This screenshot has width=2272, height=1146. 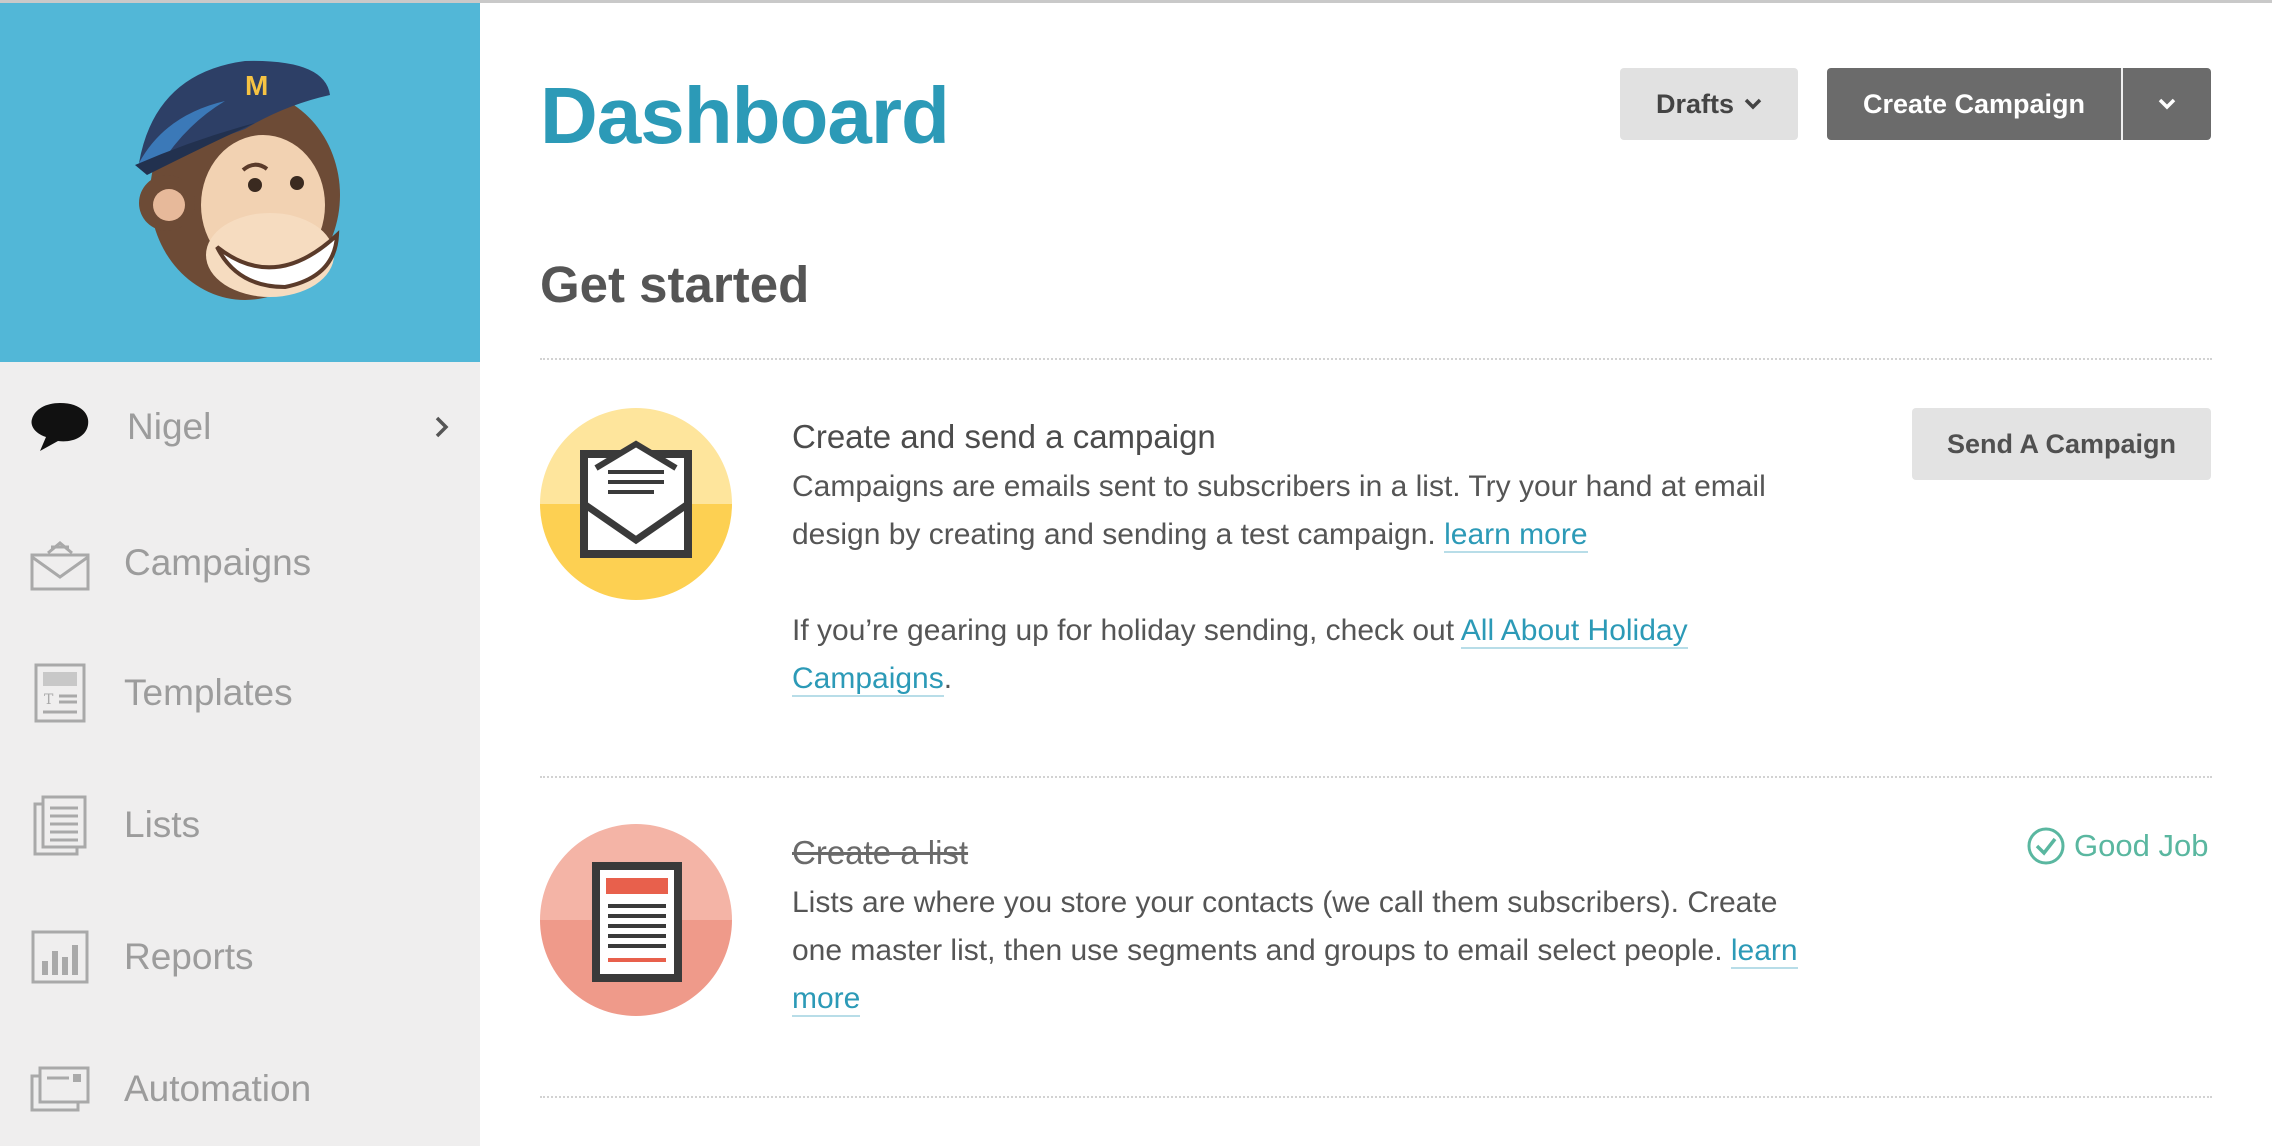 I want to click on envelope-icon, so click(x=636, y=504).